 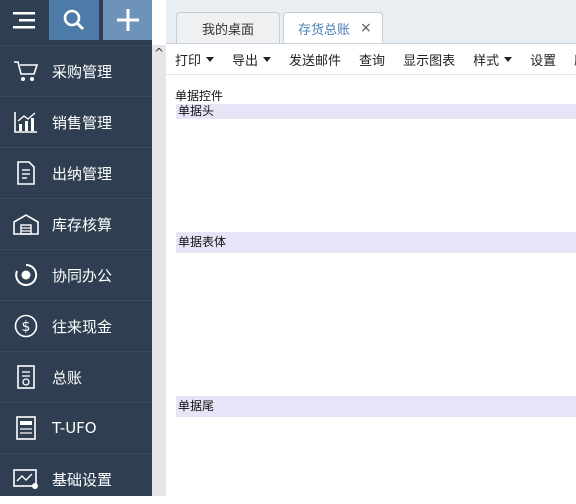 What do you see at coordinates (67, 377) in the screenshot?
I see `sidebar-item-label: 总账` at bounding box center [67, 377].